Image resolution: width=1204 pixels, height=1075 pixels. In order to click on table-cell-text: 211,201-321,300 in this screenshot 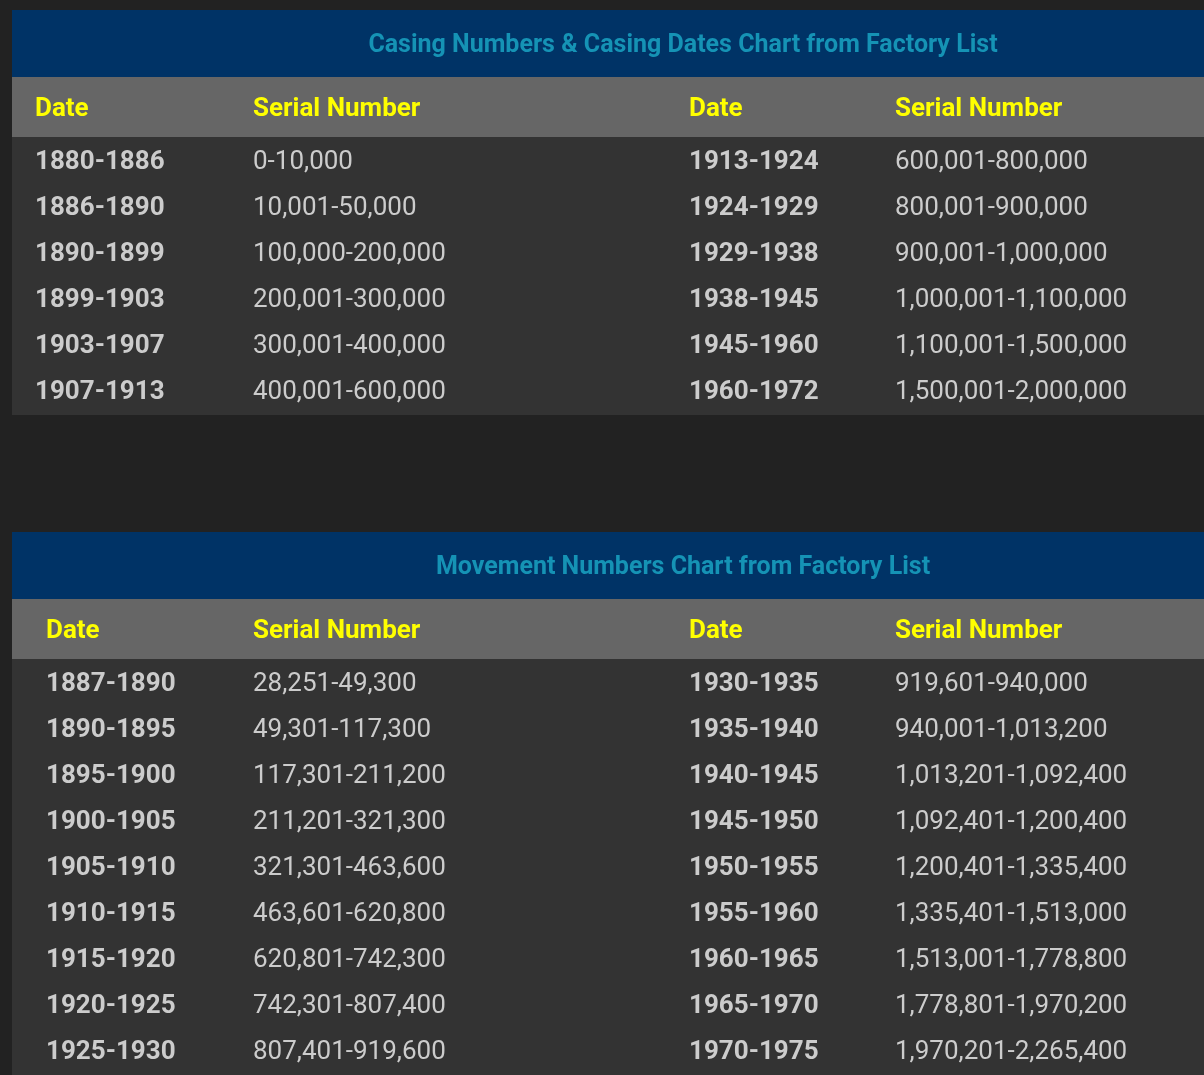, I will do `click(350, 820)`.